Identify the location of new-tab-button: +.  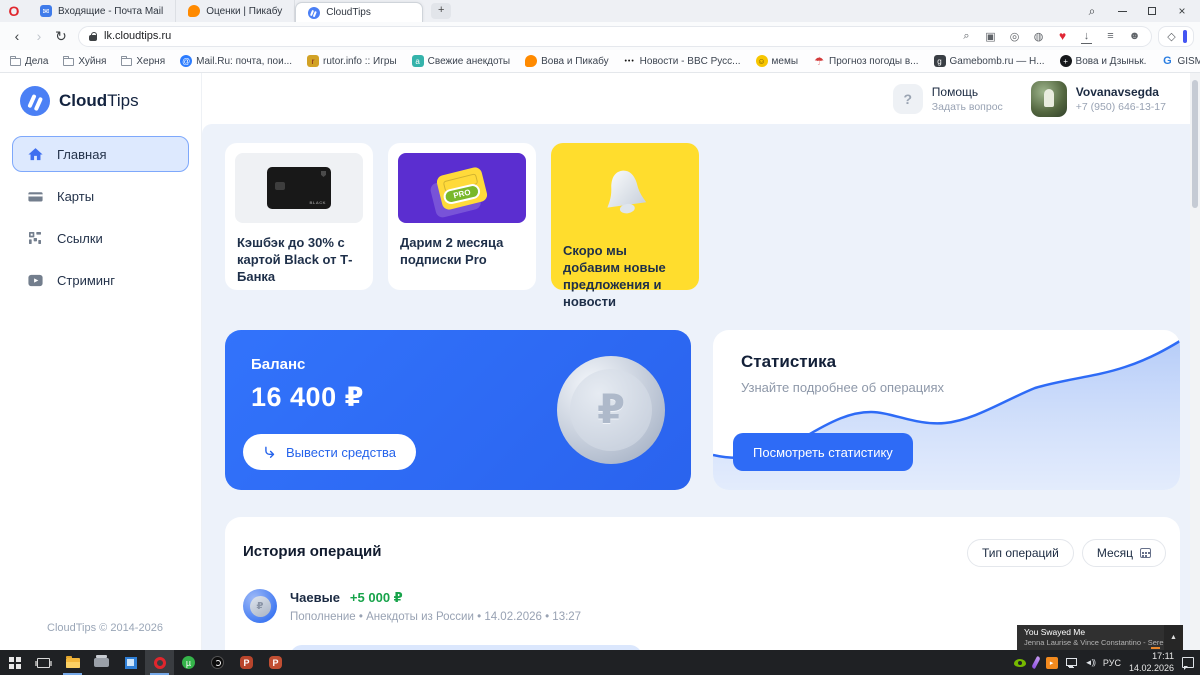
(441, 11).